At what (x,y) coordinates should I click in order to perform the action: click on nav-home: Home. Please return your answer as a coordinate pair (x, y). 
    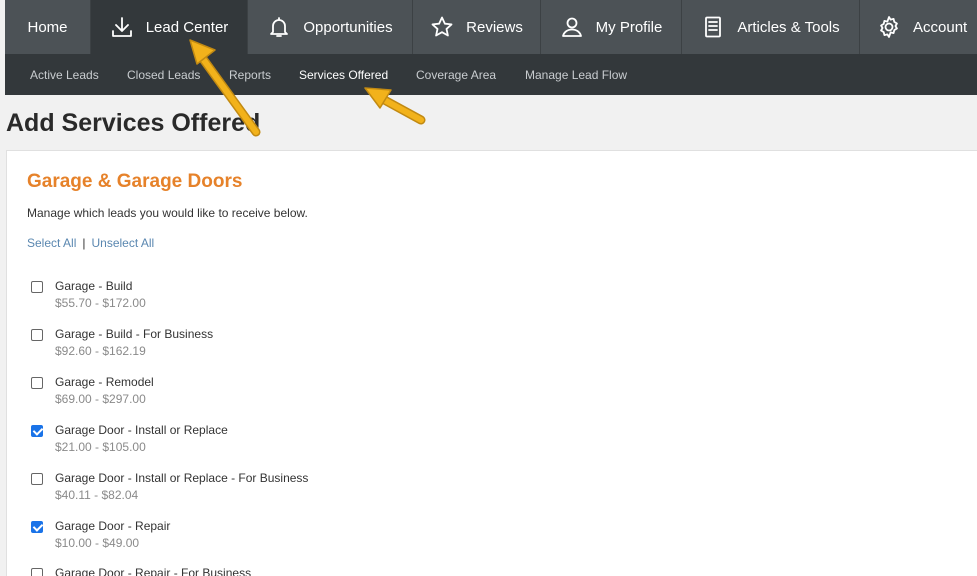
    Looking at the image, I should click on (48, 27).